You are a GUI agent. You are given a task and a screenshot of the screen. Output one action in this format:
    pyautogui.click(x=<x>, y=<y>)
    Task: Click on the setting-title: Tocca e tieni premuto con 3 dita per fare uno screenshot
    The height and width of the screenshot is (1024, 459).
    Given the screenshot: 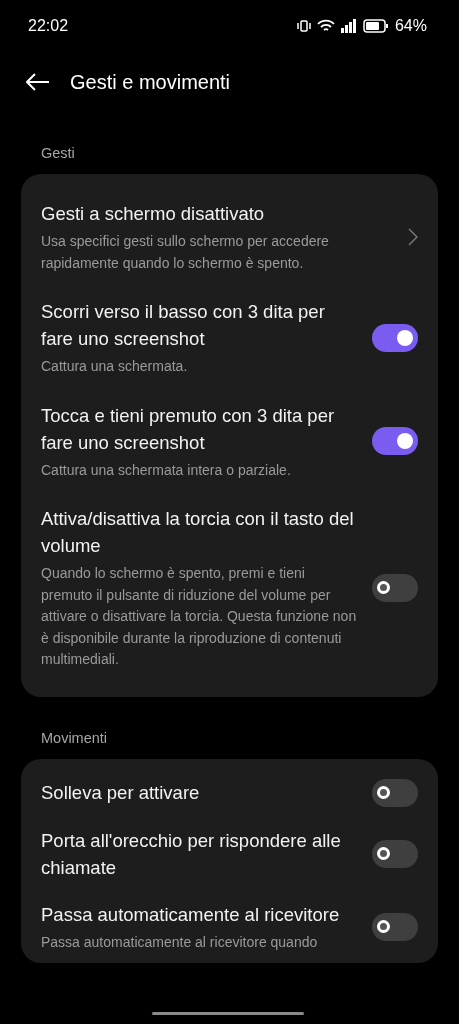 What is the action you would take?
    pyautogui.click(x=188, y=429)
    